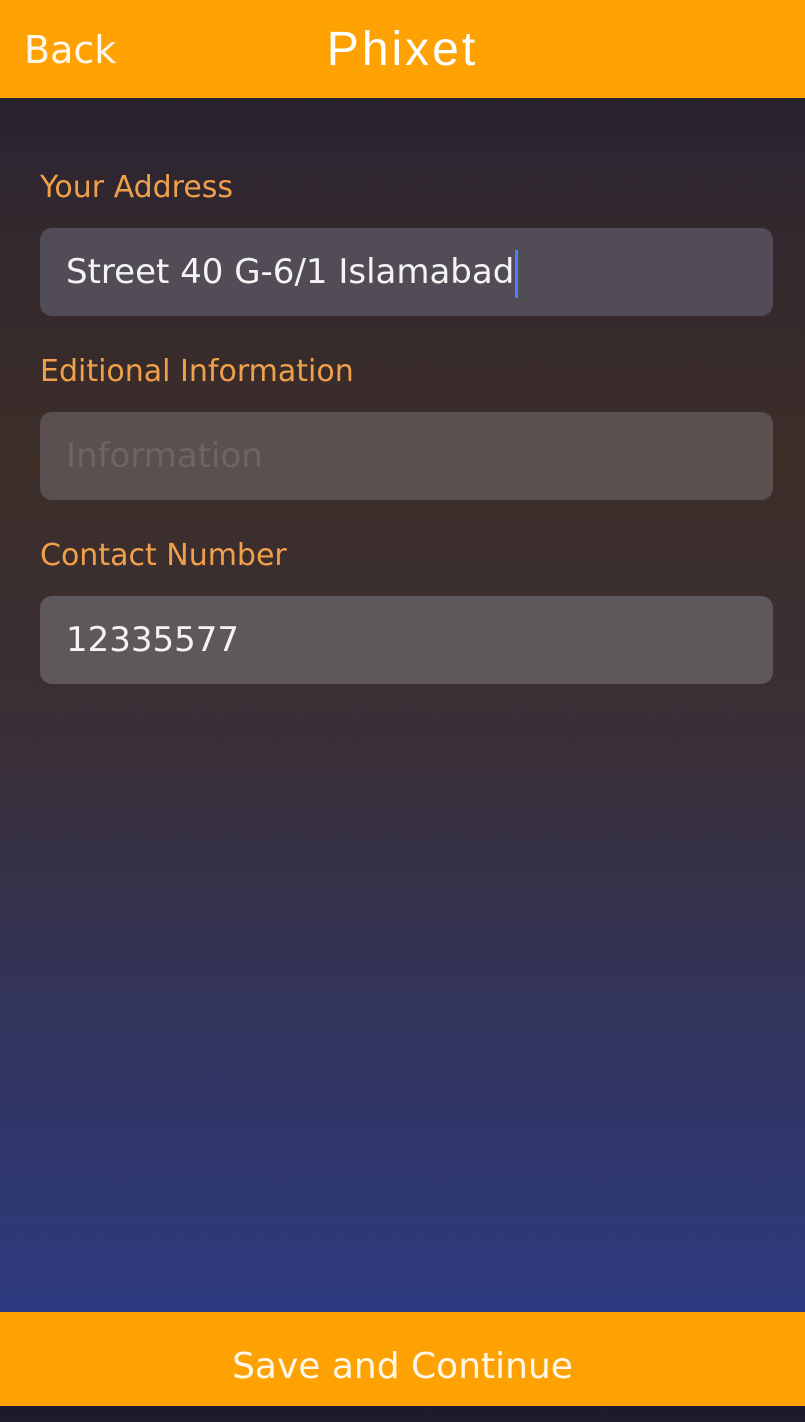 This screenshot has height=1422, width=805. I want to click on save-and-continue-button: Save and Continue, so click(402, 1359).